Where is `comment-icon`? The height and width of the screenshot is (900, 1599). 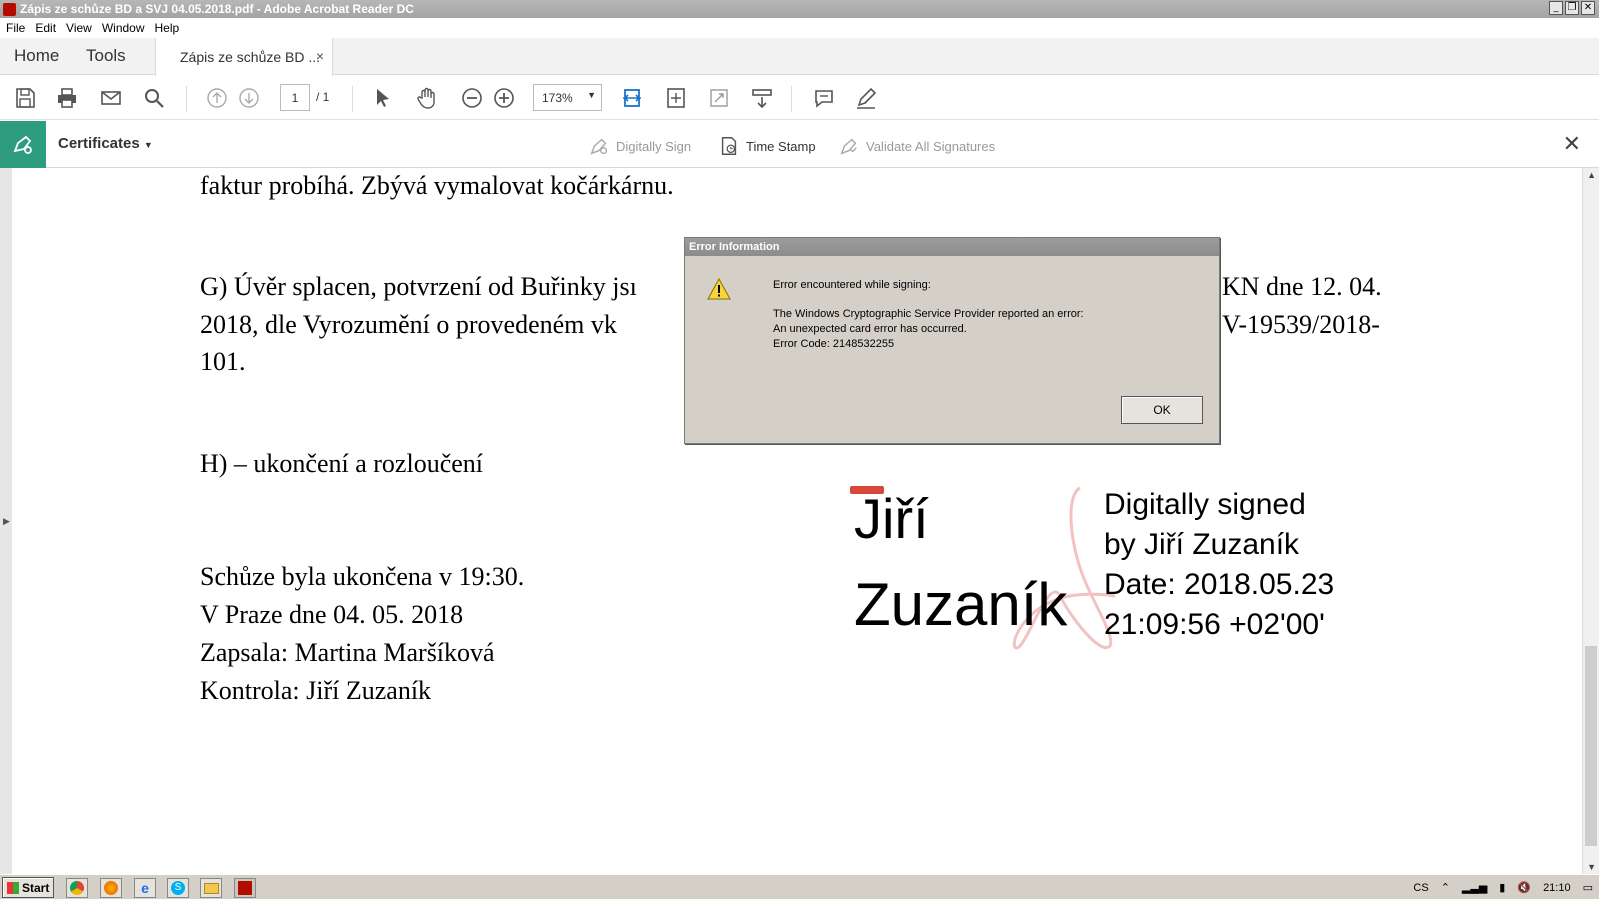
comment-icon is located at coordinates (824, 98).